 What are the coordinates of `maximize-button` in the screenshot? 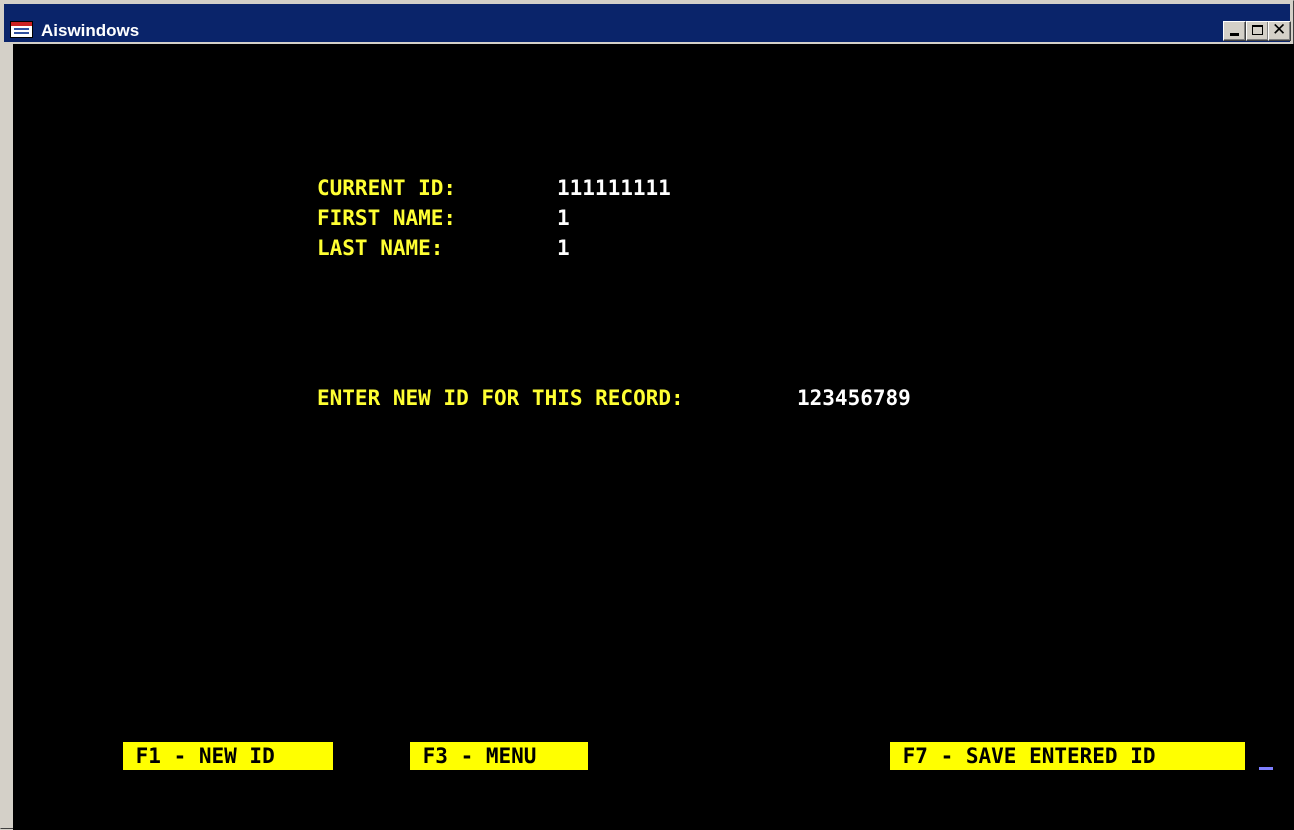 It's located at (1257, 31).